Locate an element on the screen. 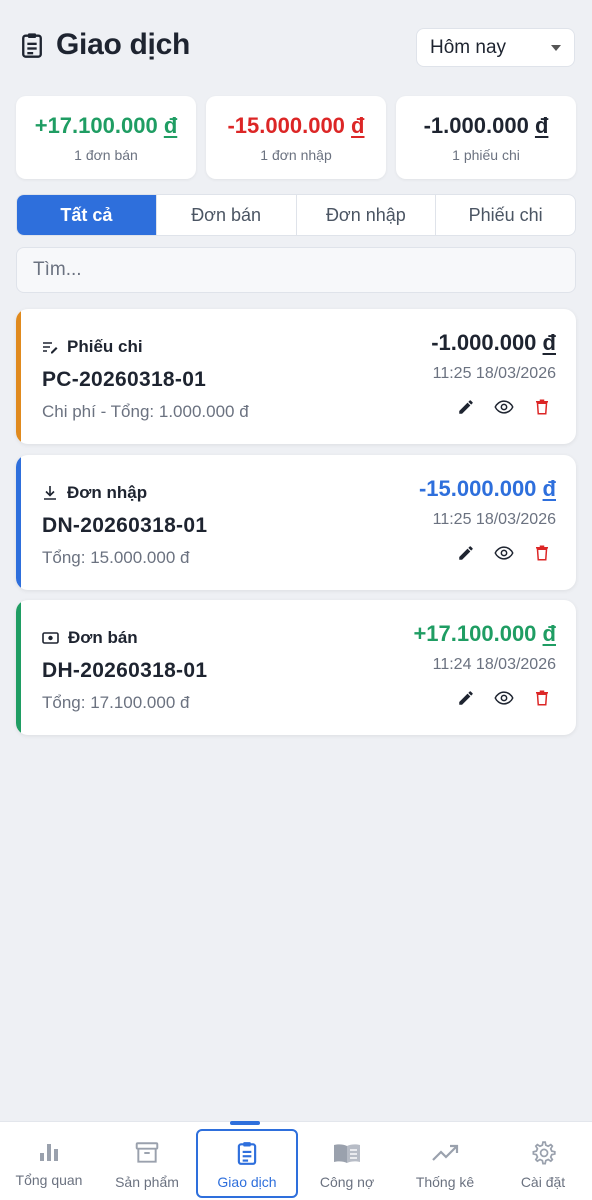  nav-label: Thống kê is located at coordinates (445, 1182).